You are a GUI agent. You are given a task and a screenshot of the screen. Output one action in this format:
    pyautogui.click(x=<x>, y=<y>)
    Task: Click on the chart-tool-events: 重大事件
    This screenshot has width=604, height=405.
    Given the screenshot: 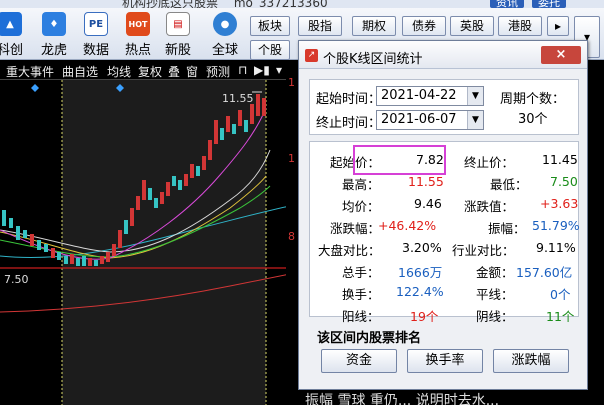 What is the action you would take?
    pyautogui.click(x=30, y=71)
    